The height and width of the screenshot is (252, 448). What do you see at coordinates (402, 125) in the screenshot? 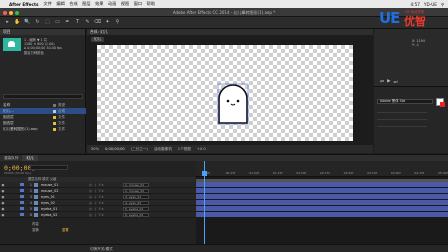
I see `stroke-field` at bounding box center [402, 125].